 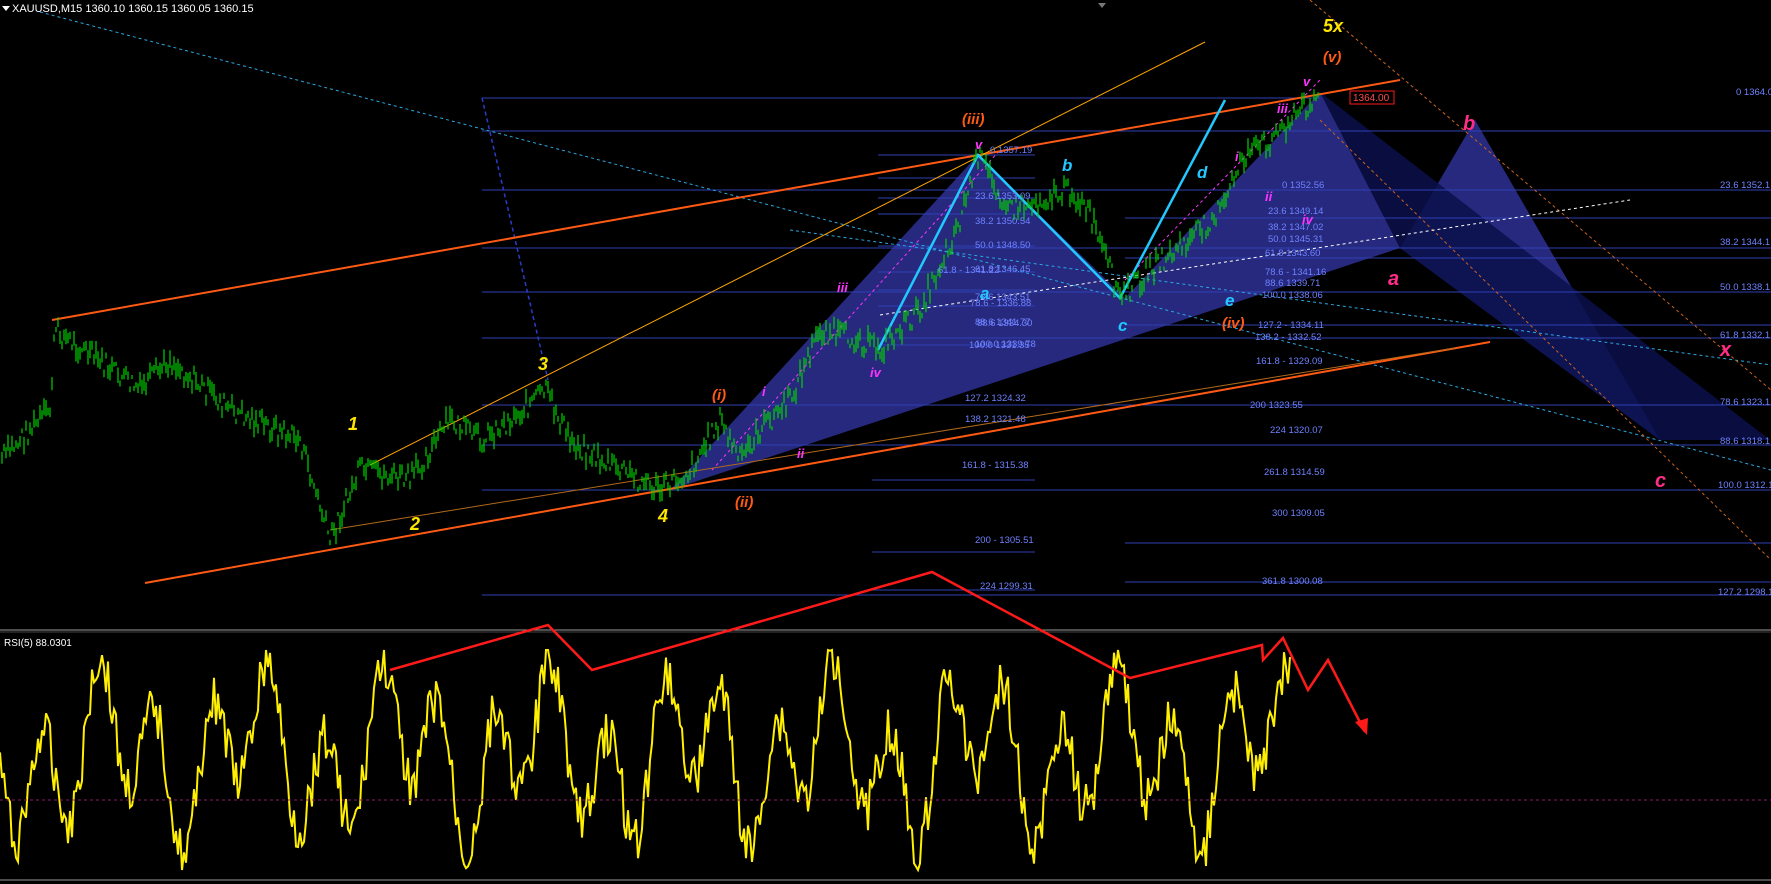 What do you see at coordinates (744, 502) in the screenshot?
I see `wave-label: (ii)` at bounding box center [744, 502].